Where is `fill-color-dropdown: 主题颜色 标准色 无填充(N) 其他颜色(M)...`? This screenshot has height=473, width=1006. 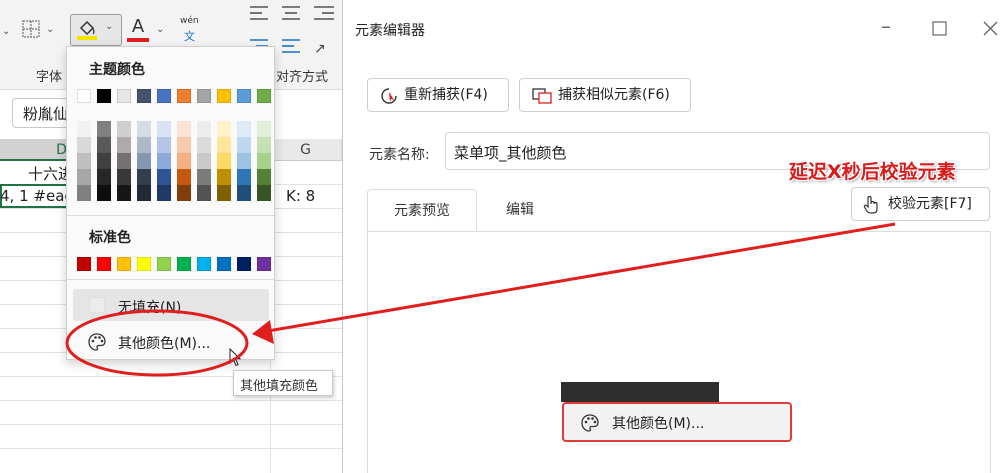 fill-color-dropdown: 主题颜色 标准色 无填充(N) 其他颜色(M)... is located at coordinates (170, 203).